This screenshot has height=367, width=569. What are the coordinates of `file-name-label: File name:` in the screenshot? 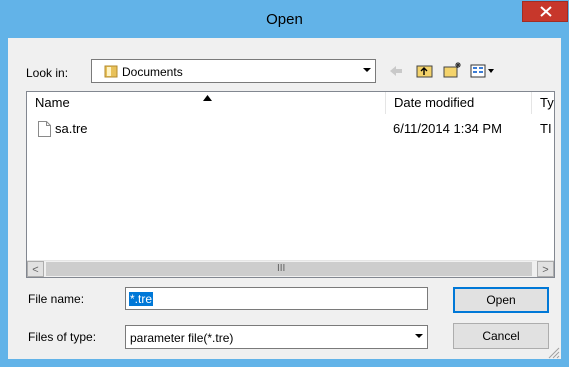 It's located at (56, 299).